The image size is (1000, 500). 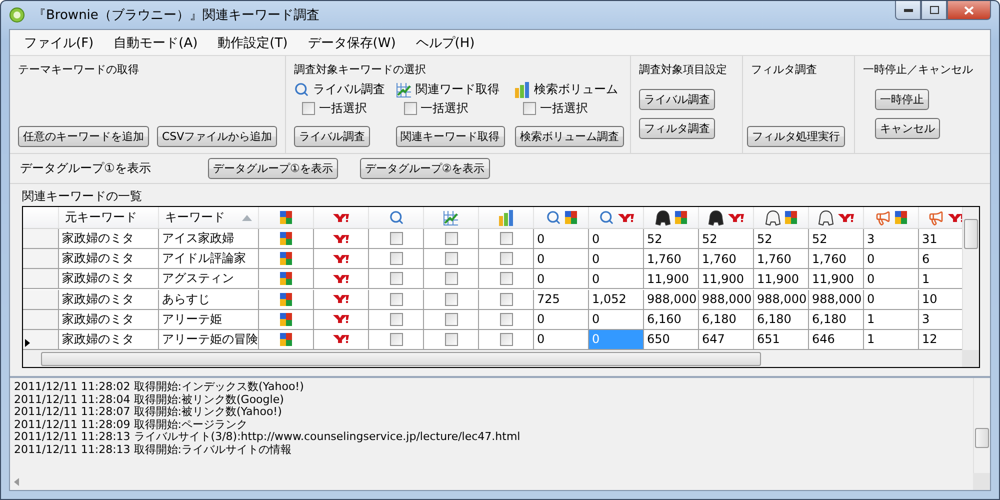 What do you see at coordinates (209, 320) in the screenshot?
I see `table-cell: アリーテ姫` at bounding box center [209, 320].